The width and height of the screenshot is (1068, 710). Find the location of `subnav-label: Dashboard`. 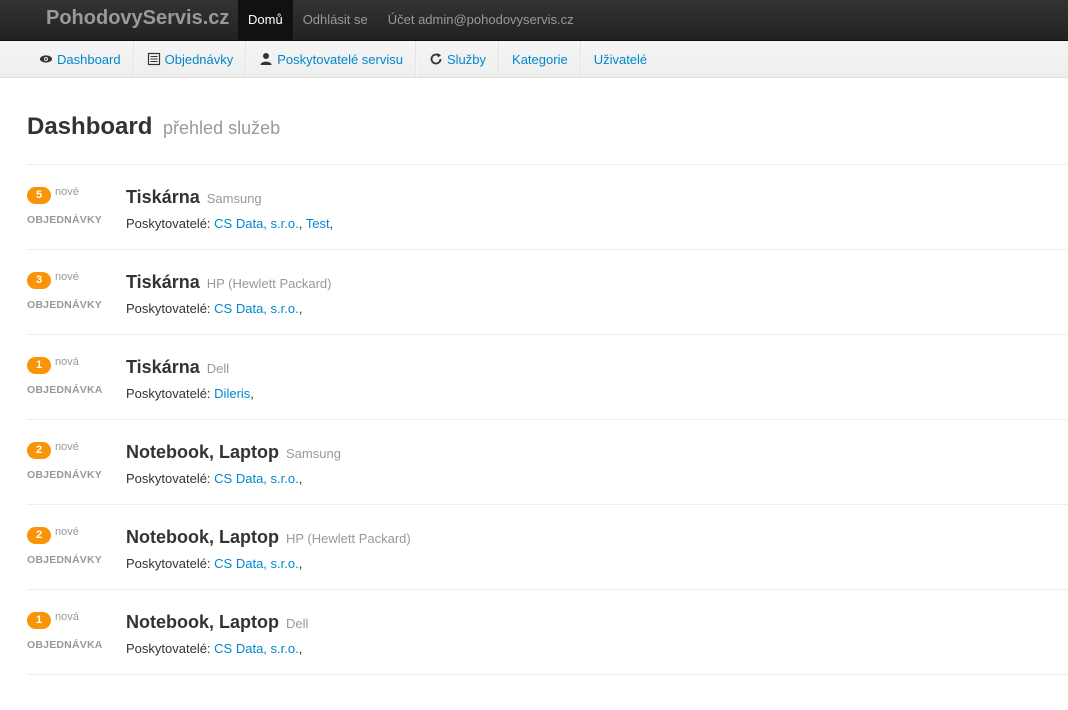

subnav-label: Dashboard is located at coordinates (89, 59).